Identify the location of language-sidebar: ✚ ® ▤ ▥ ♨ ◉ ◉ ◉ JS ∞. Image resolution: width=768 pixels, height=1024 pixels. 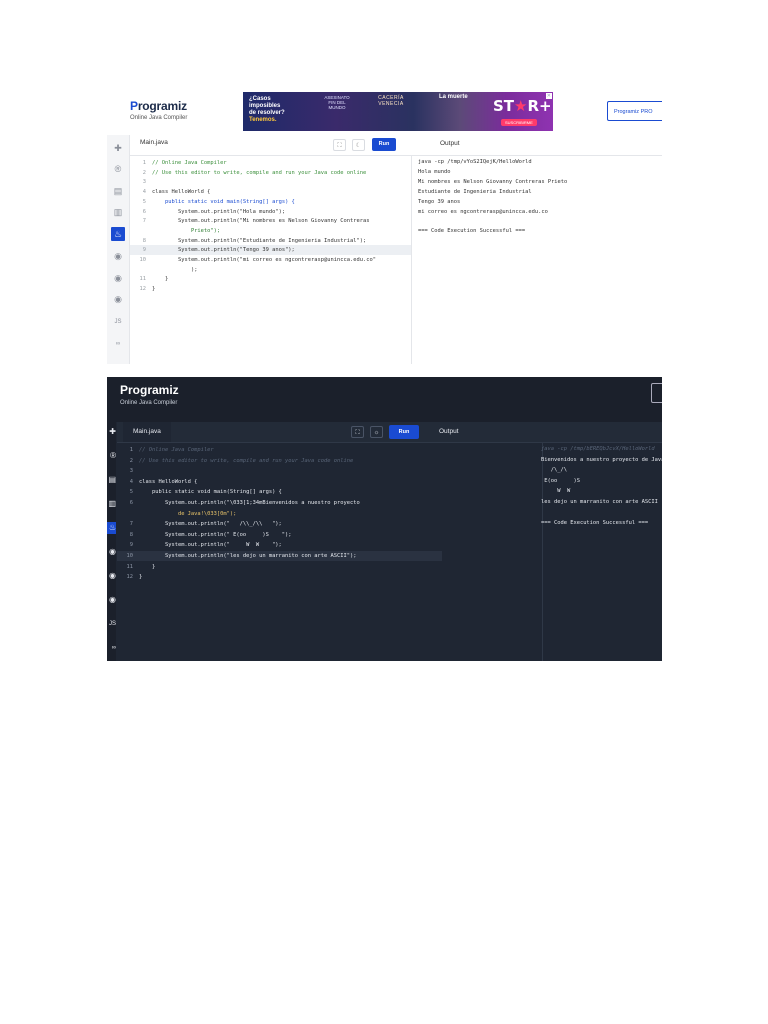
(118, 249).